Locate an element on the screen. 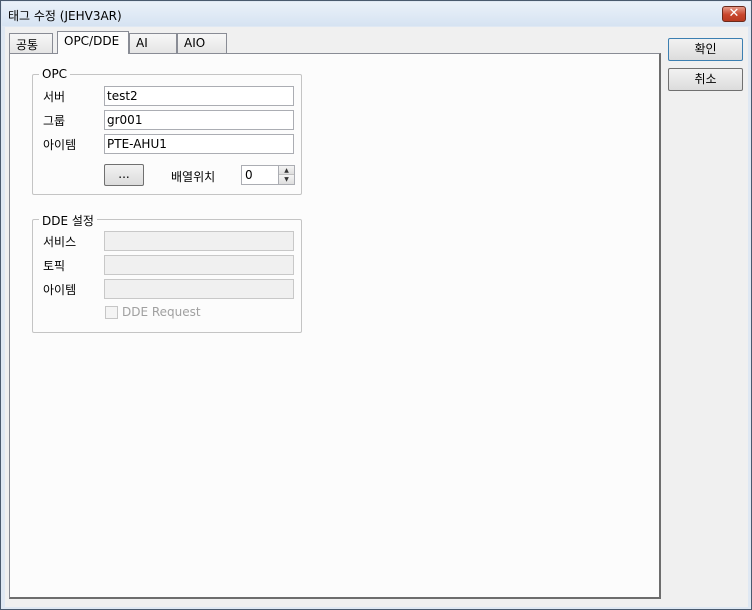 The height and width of the screenshot is (610, 752). dde-request-checkbox is located at coordinates (111, 312).